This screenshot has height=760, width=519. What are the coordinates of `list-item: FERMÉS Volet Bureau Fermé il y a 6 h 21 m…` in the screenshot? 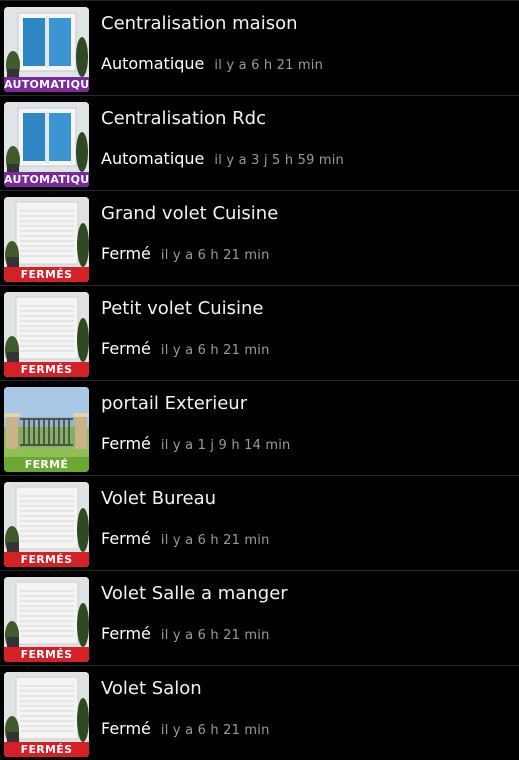 It's located at (259, 522).